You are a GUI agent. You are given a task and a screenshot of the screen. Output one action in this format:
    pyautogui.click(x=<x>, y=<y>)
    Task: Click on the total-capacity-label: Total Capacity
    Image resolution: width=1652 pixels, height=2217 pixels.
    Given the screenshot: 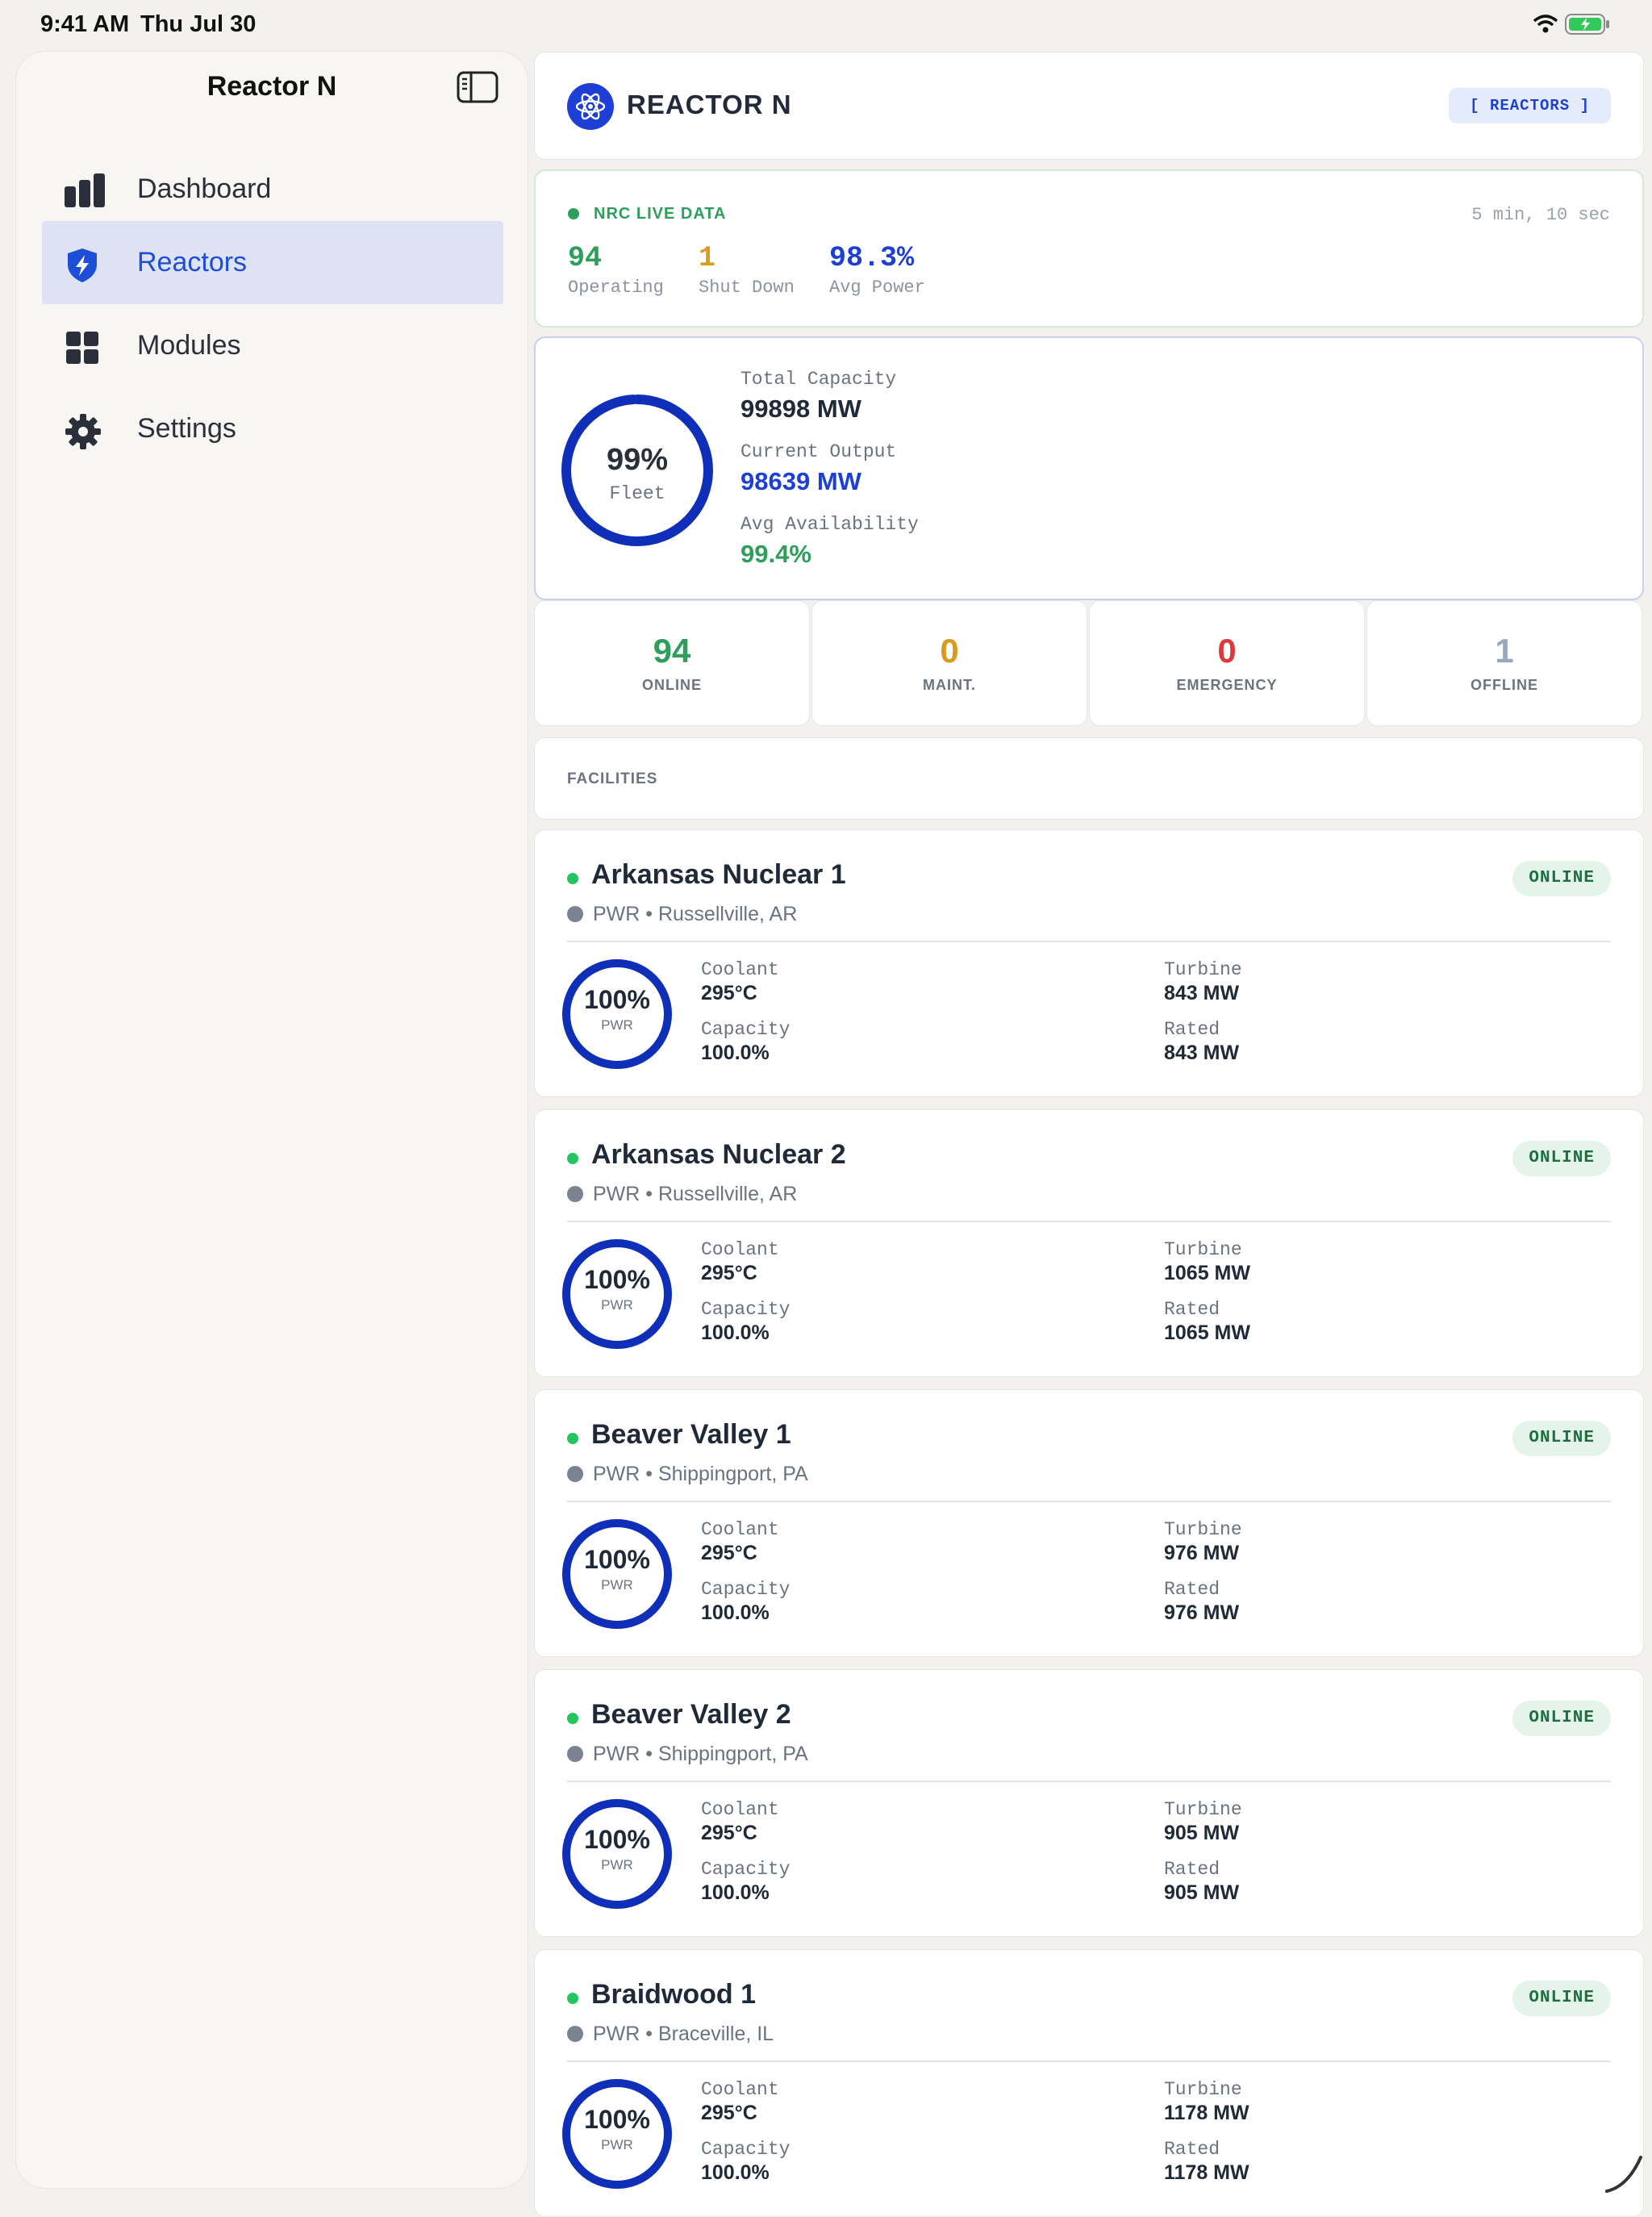 What is the action you would take?
    pyautogui.click(x=819, y=379)
    